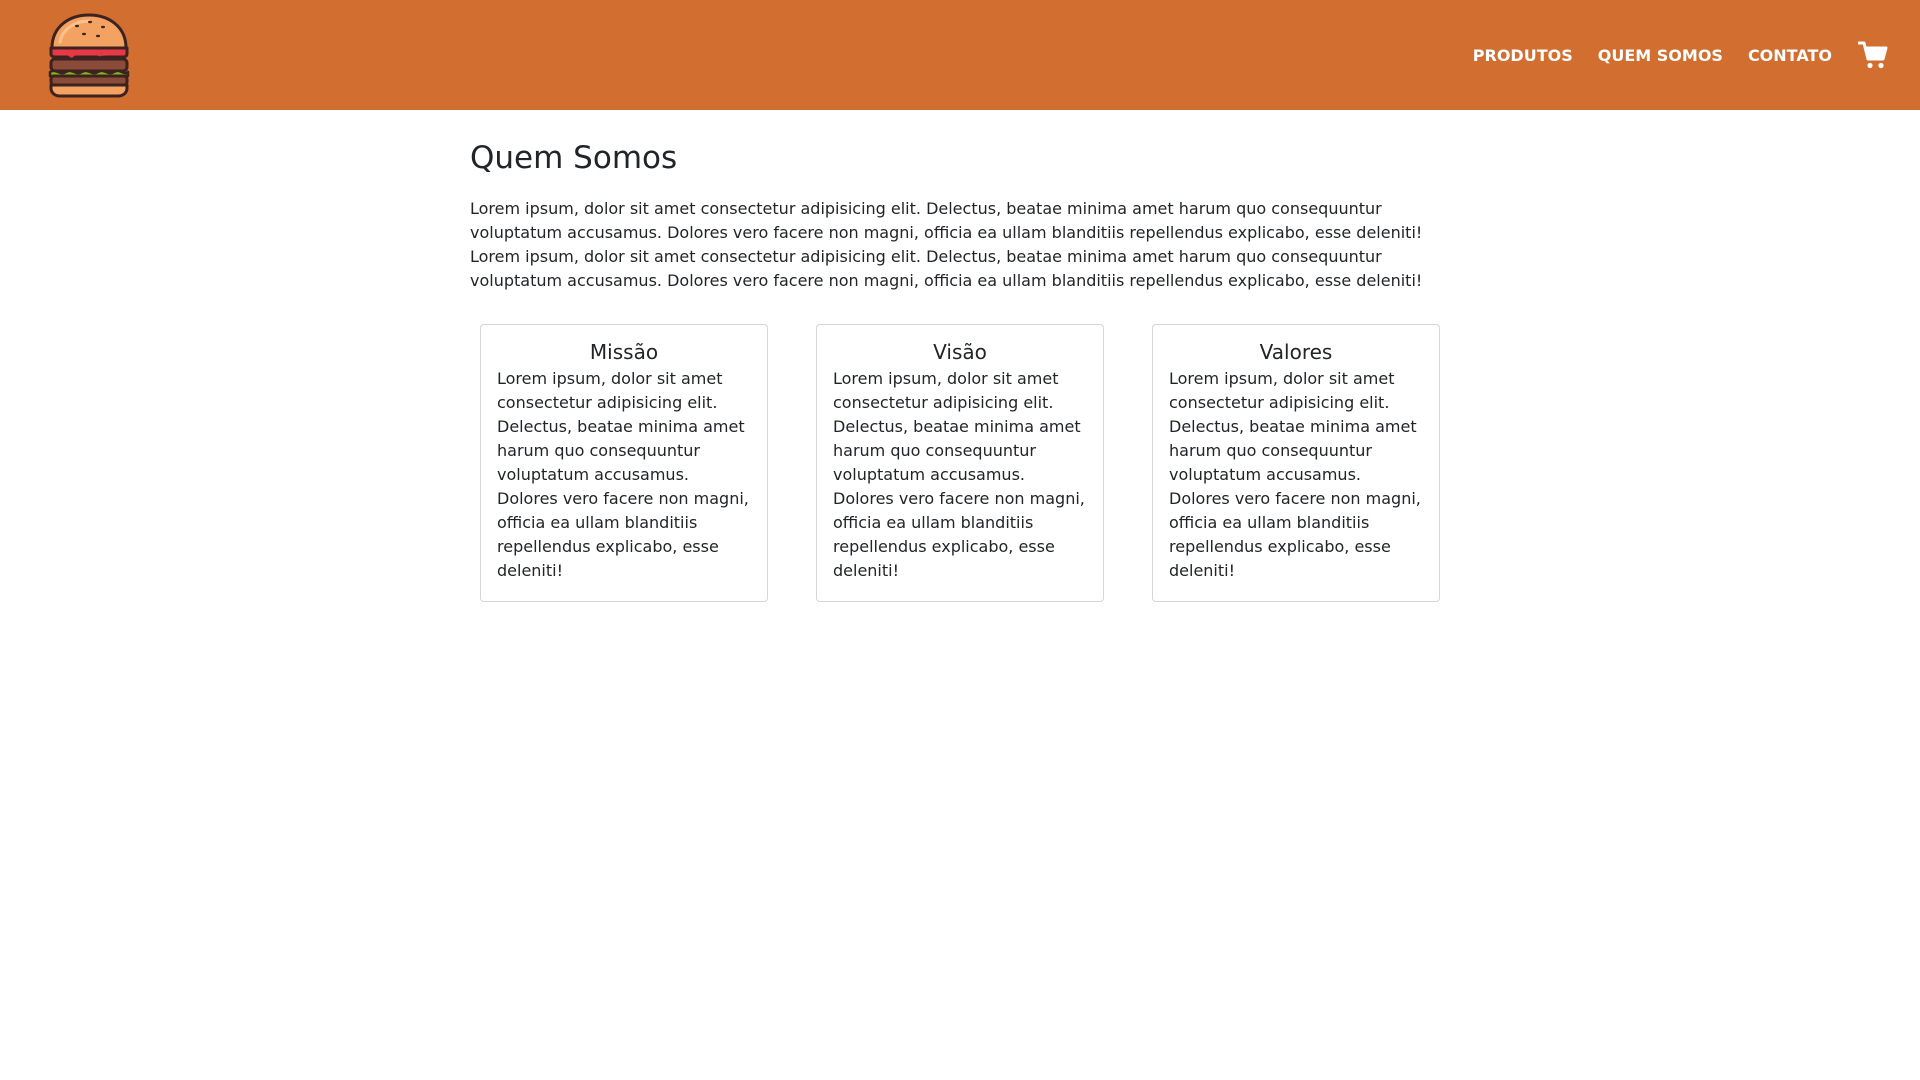 This screenshot has height=1080, width=1920. Describe the element at coordinates (1660, 55) in the screenshot. I see `nav-link-quem-somos: QUEM SOMOS` at that location.